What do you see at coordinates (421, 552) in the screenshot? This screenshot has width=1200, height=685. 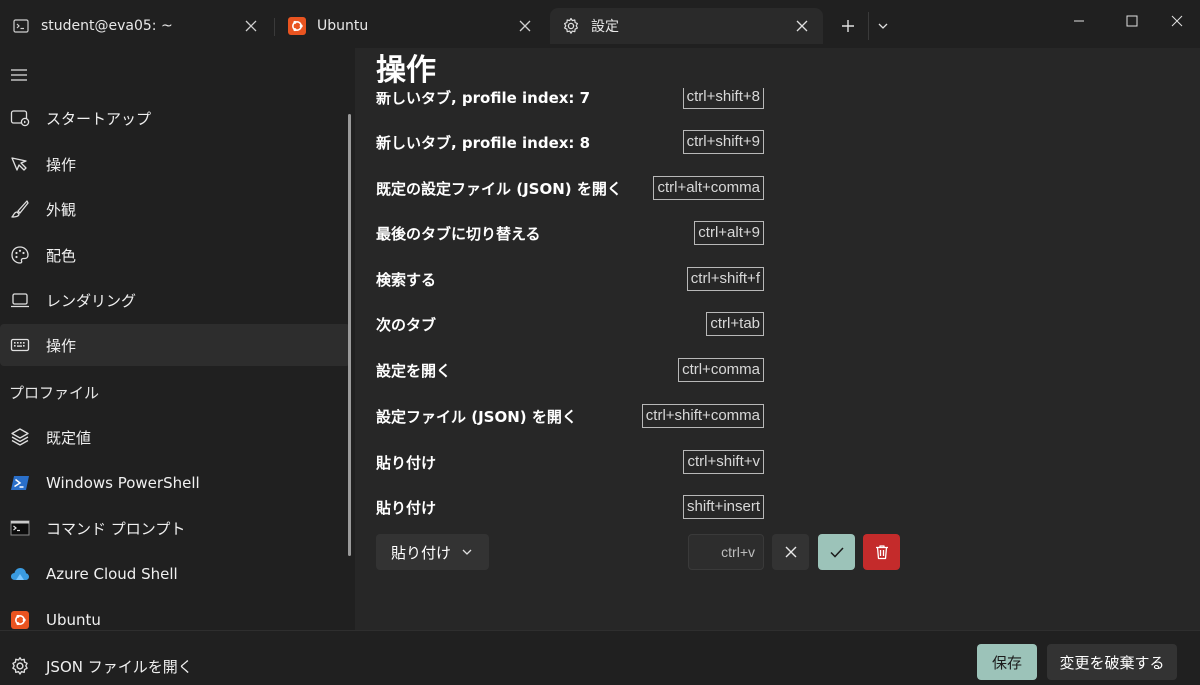 I see `action-select-value: 貼り付け` at bounding box center [421, 552].